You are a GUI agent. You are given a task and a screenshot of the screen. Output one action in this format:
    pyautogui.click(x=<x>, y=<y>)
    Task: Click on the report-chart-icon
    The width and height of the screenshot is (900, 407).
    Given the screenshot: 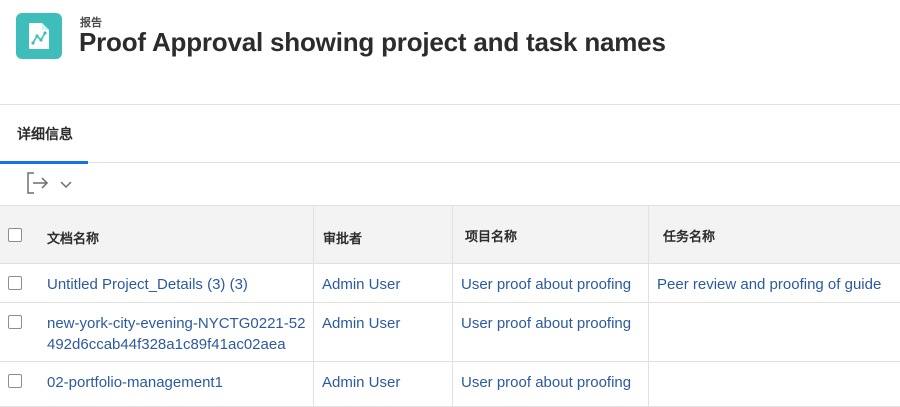 What is the action you would take?
    pyautogui.click(x=39, y=36)
    